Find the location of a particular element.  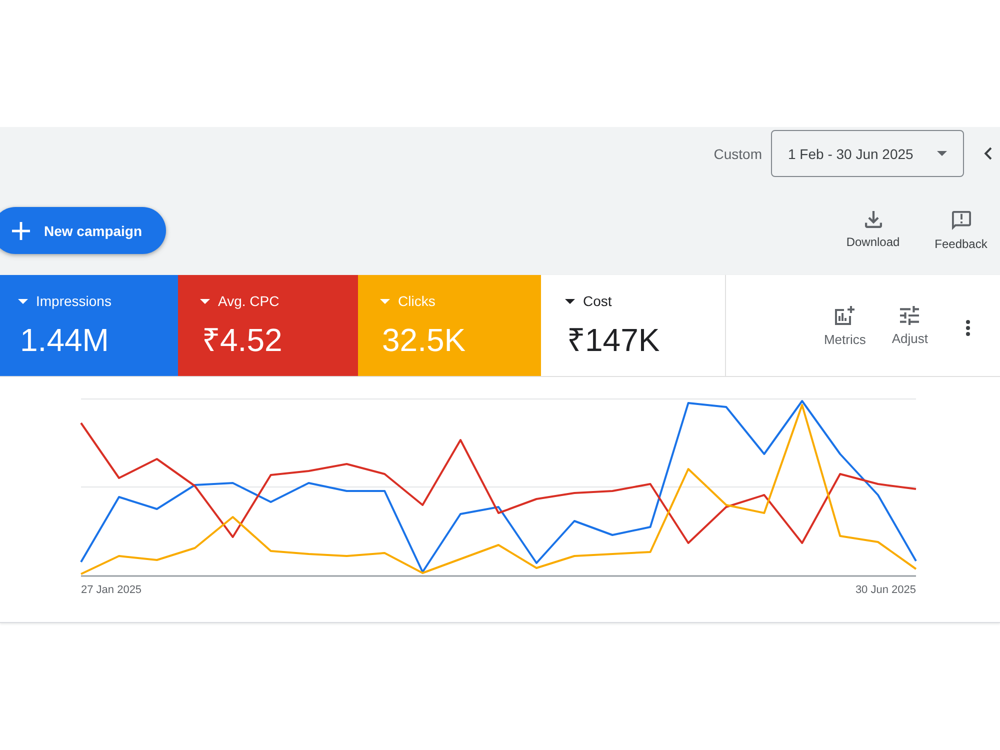

metric-value: ₹4.52 is located at coordinates (243, 340).